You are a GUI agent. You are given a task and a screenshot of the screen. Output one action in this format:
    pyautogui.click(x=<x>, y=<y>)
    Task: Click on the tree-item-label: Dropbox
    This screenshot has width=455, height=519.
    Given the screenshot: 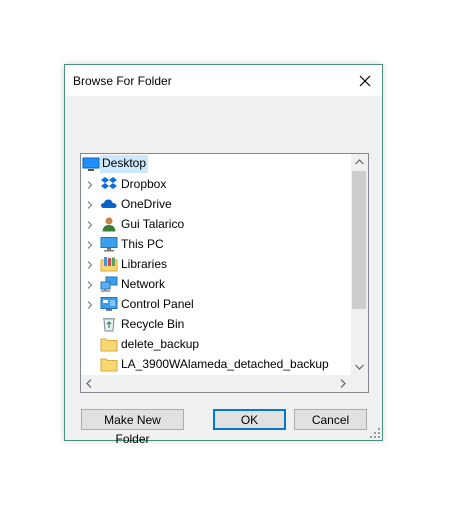 What is the action you would take?
    pyautogui.click(x=144, y=184)
    